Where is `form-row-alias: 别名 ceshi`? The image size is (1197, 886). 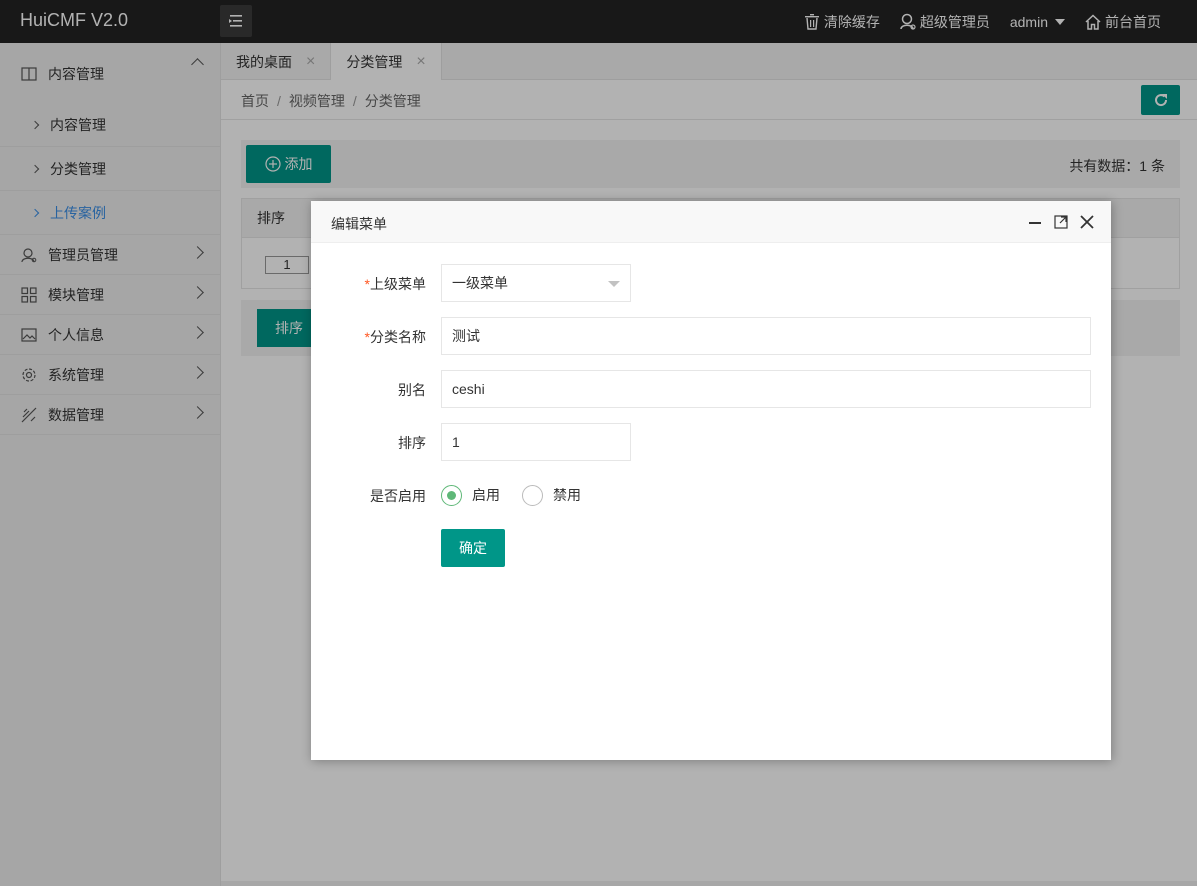 form-row-alias: 别名 ceshi is located at coordinates (711, 389).